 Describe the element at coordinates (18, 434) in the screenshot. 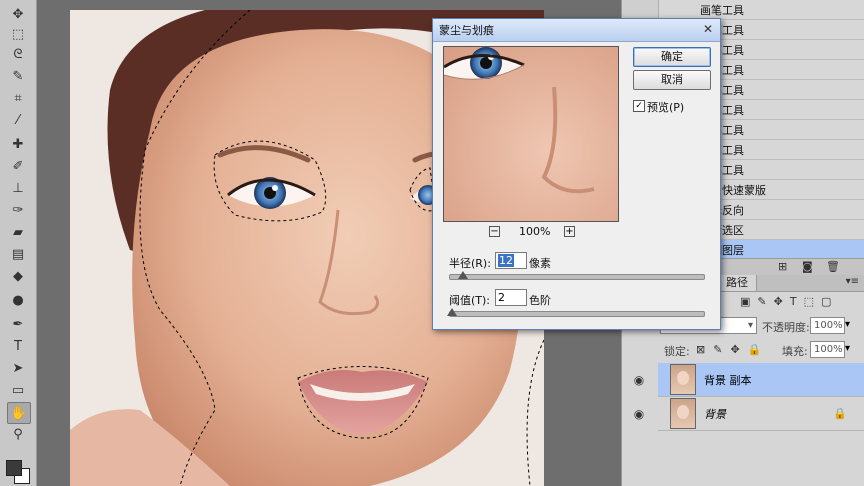

I see `zoom-icon: ⚲` at that location.